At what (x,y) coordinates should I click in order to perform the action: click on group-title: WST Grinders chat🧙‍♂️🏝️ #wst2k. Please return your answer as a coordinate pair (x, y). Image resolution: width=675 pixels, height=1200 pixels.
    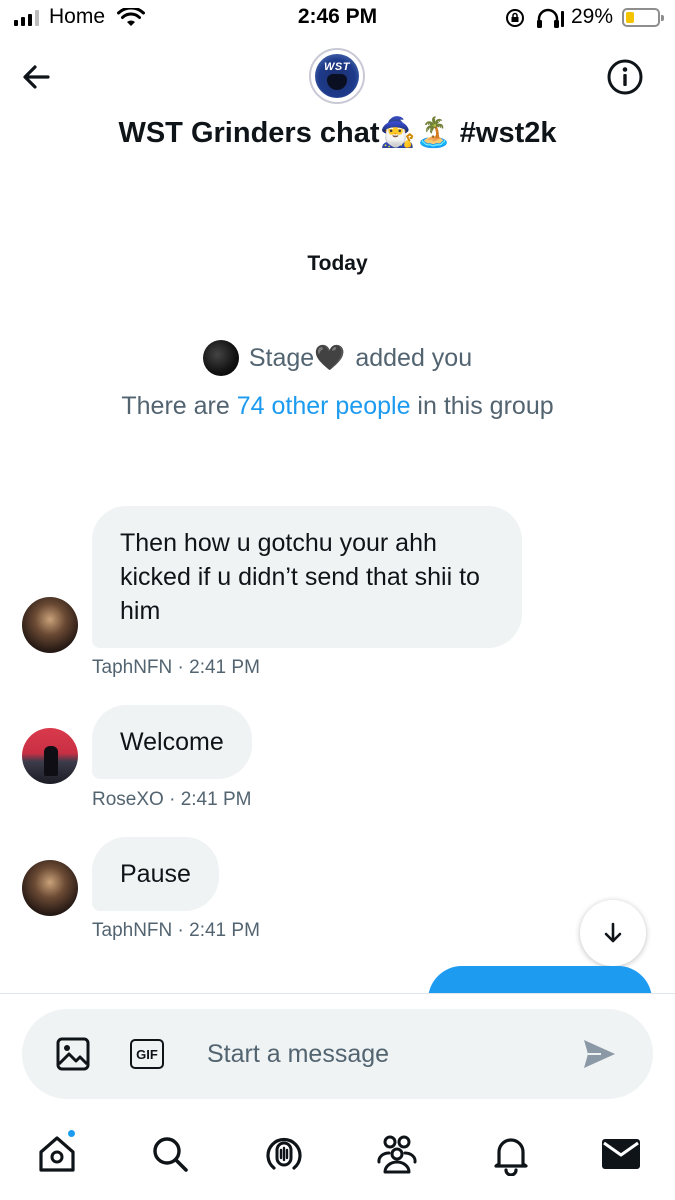
    Looking at the image, I should click on (337, 133).